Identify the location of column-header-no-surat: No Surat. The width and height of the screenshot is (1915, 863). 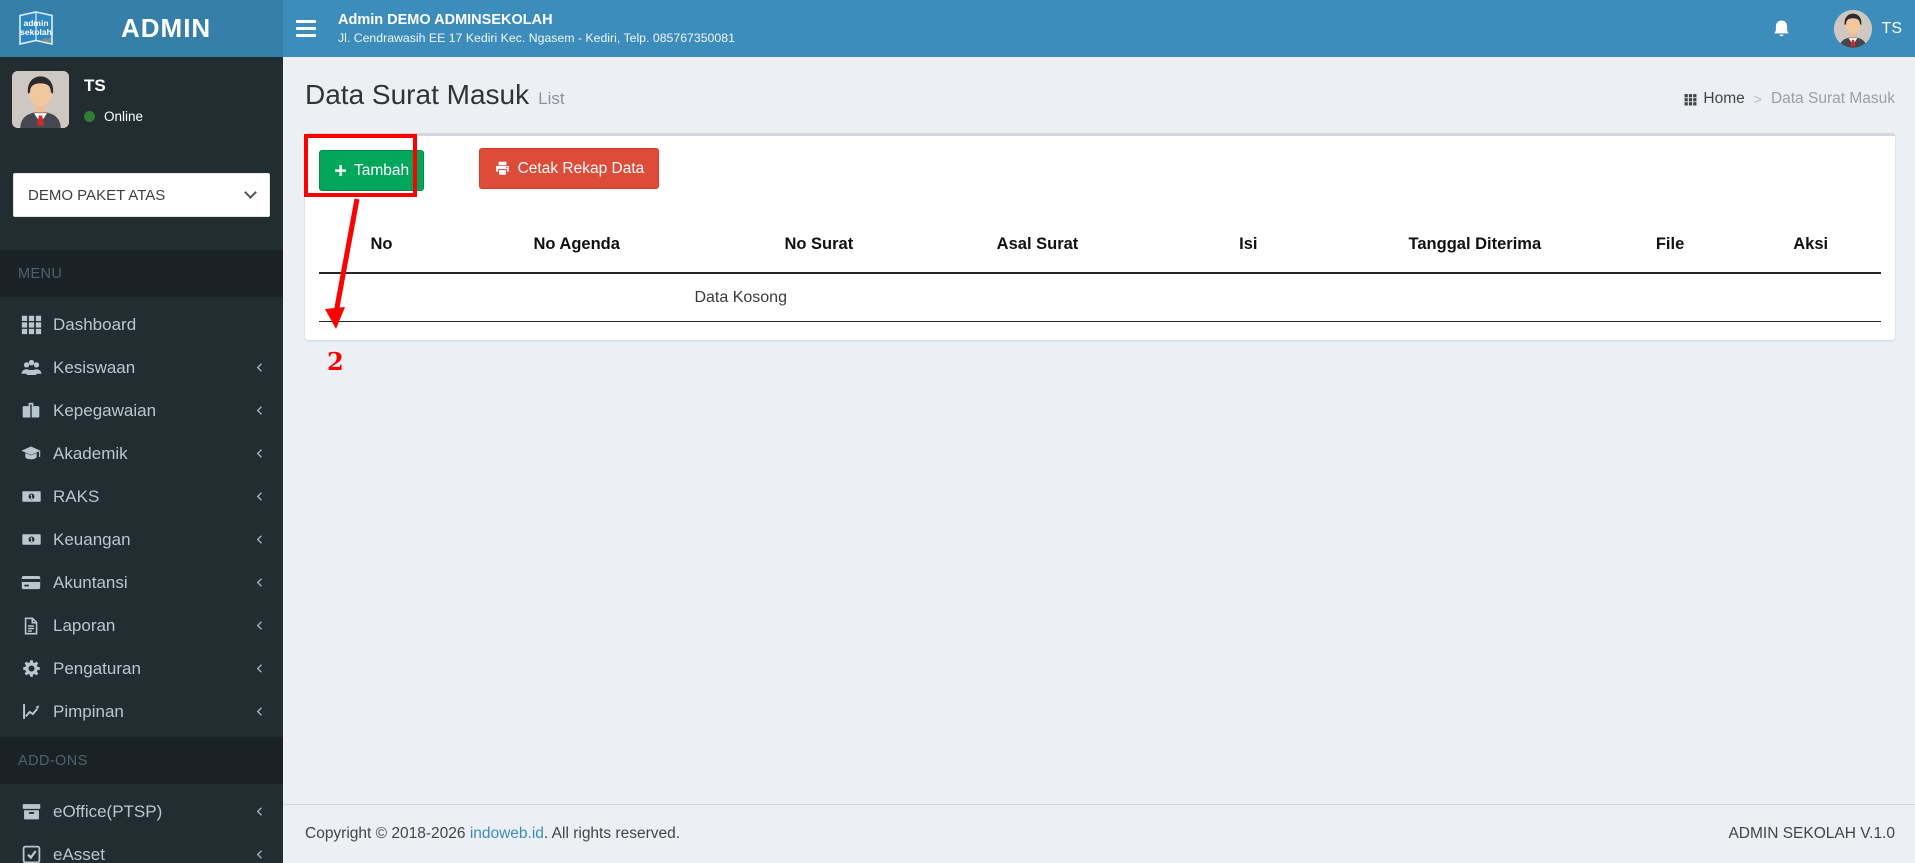
(819, 247).